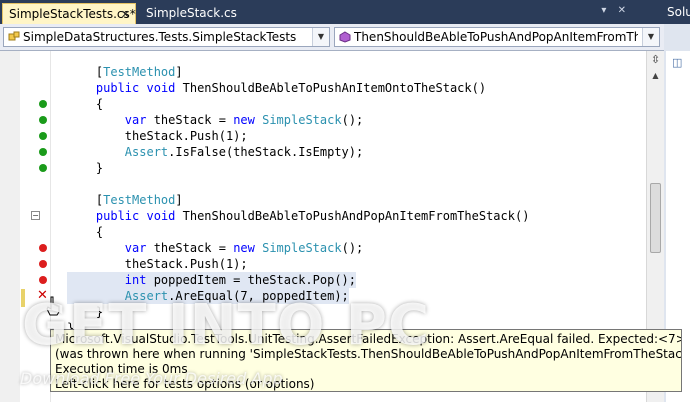 The width and height of the screenshot is (690, 402). What do you see at coordinates (677, 12) in the screenshot?
I see `panel-title: Solu` at bounding box center [677, 12].